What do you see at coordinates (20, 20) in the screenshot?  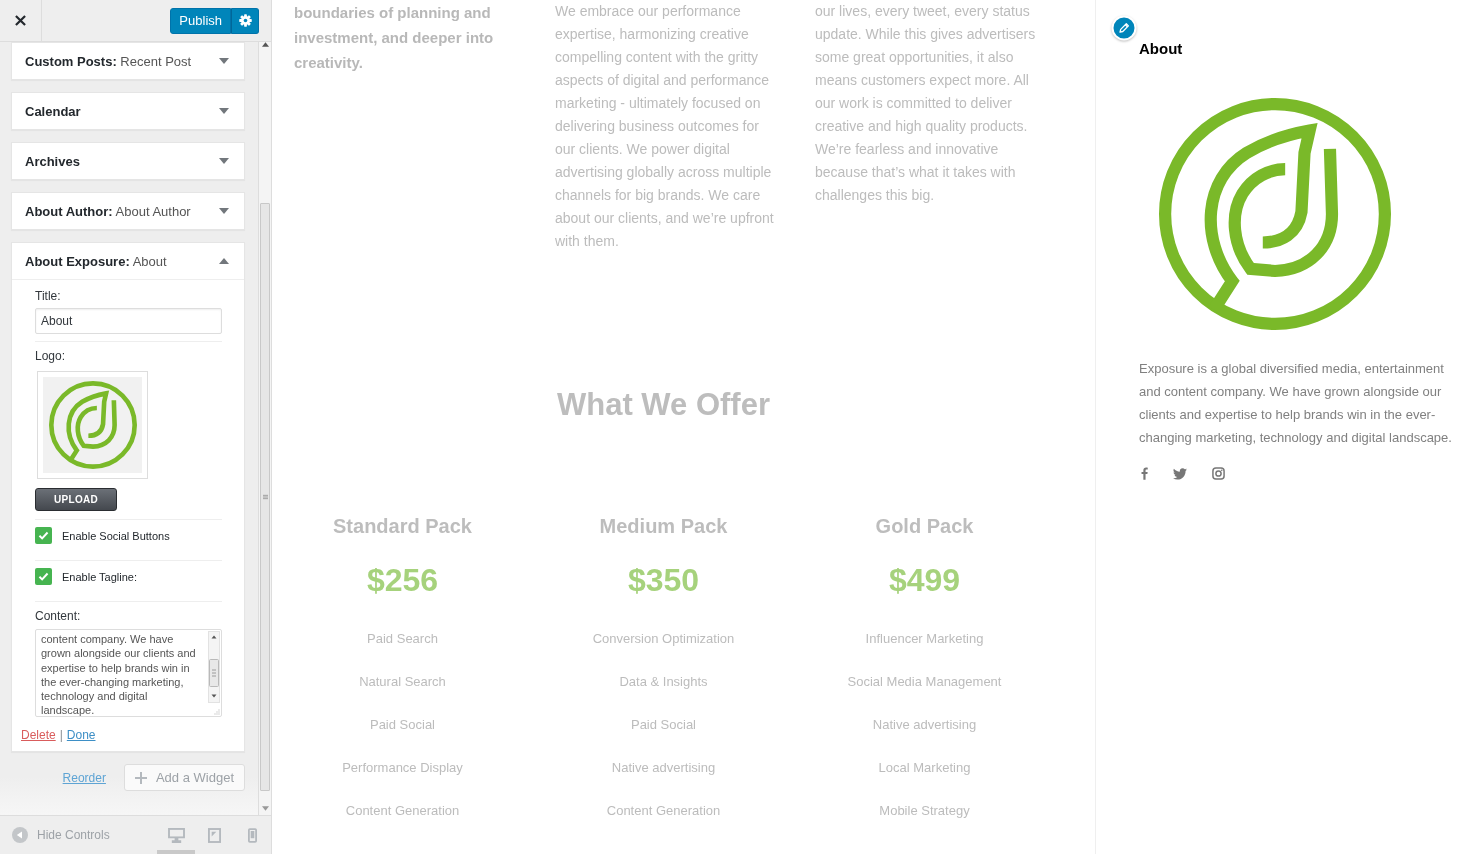 I see `close-icon` at bounding box center [20, 20].